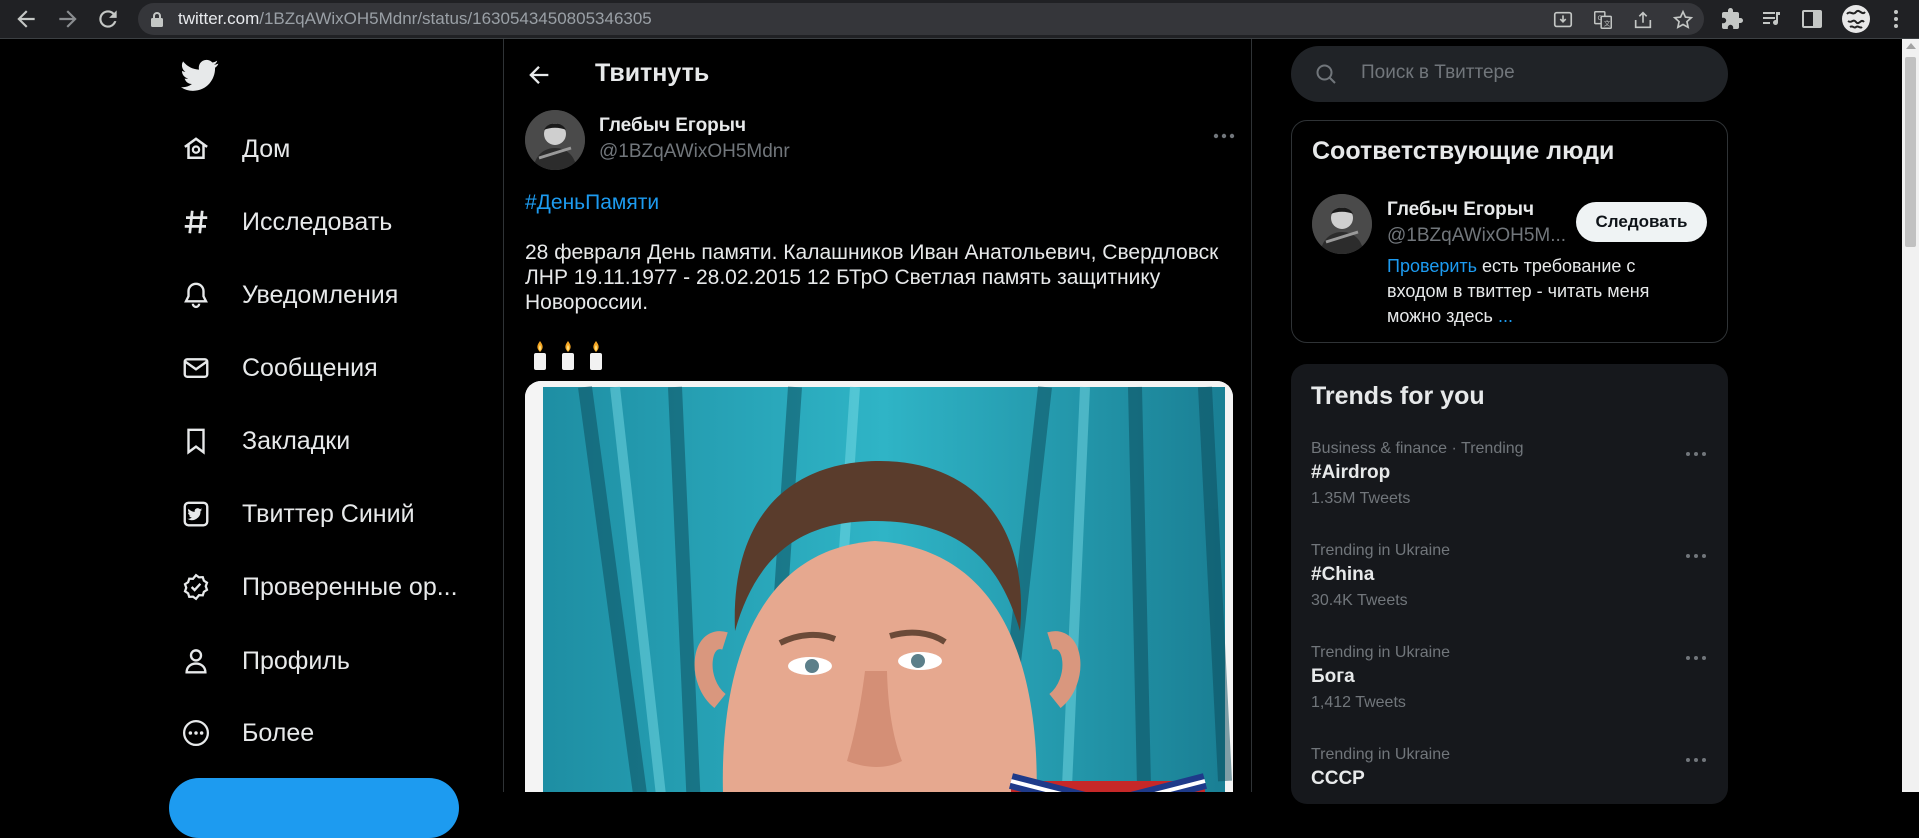 The image size is (1919, 838). What do you see at coordinates (1333, 676) in the screenshot?
I see `trend-name: Бога` at bounding box center [1333, 676].